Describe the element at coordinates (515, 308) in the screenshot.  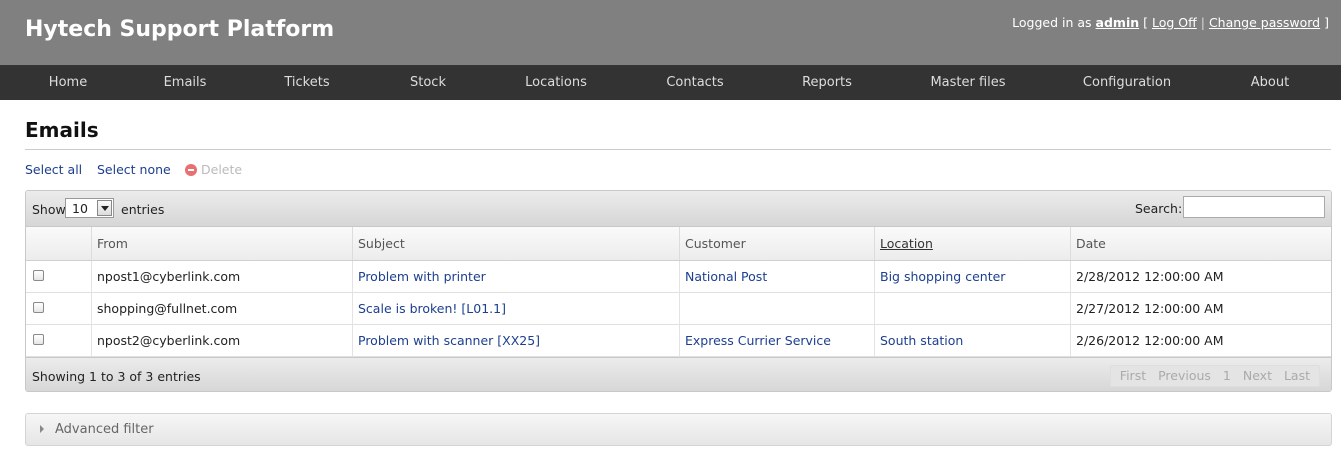
I see `subject-cell: Scale is broken! [L01.1]` at that location.